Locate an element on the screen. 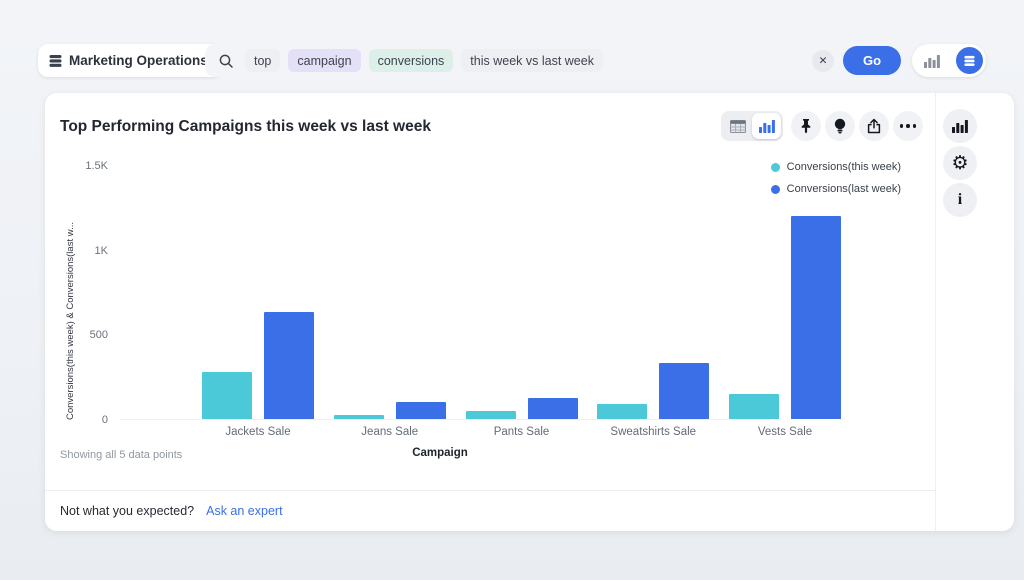  table-icon is located at coordinates (737, 126).